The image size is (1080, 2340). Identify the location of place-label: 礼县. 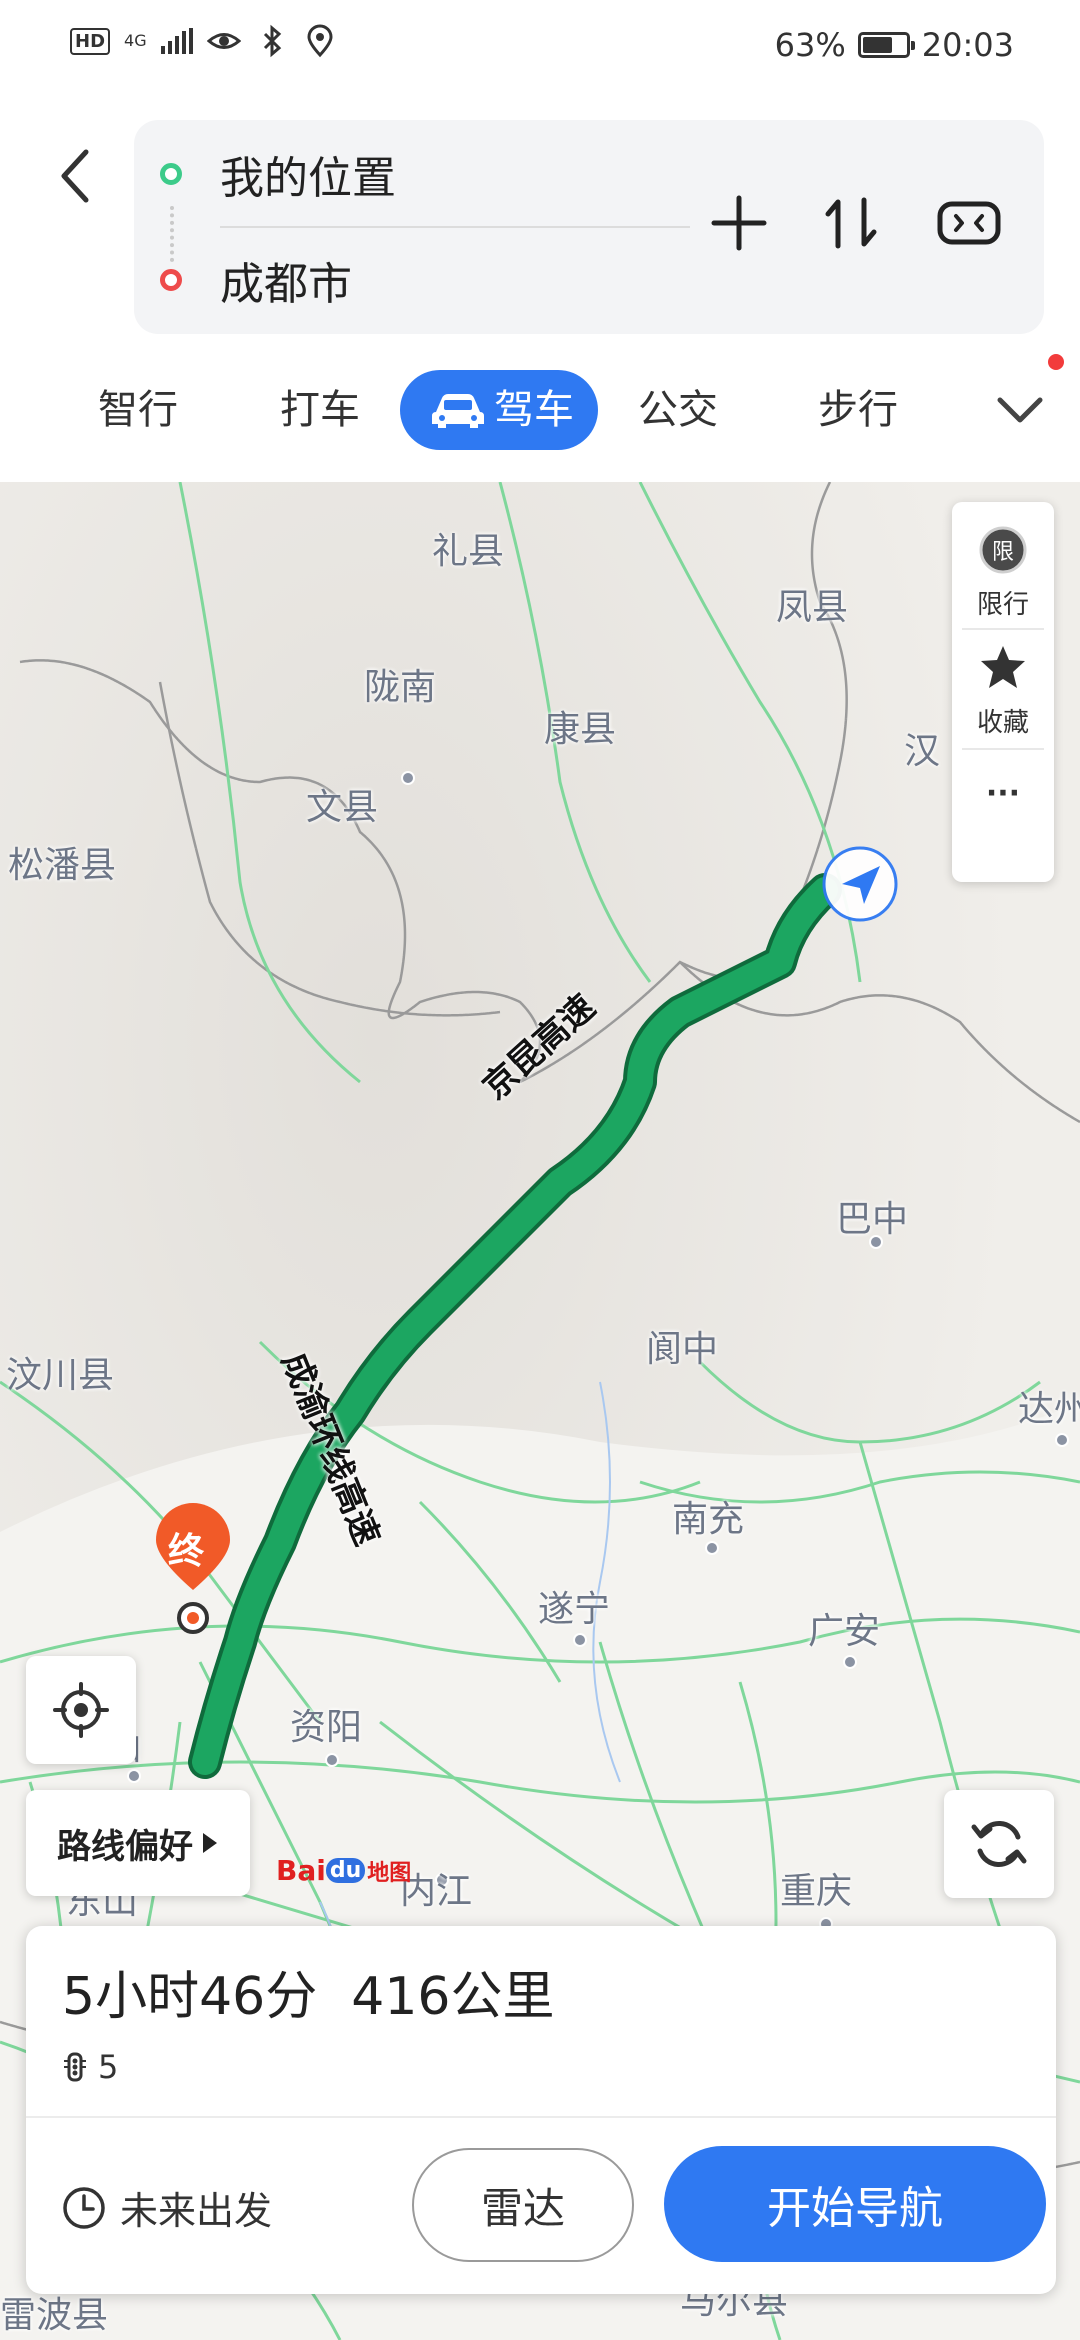
(468, 551).